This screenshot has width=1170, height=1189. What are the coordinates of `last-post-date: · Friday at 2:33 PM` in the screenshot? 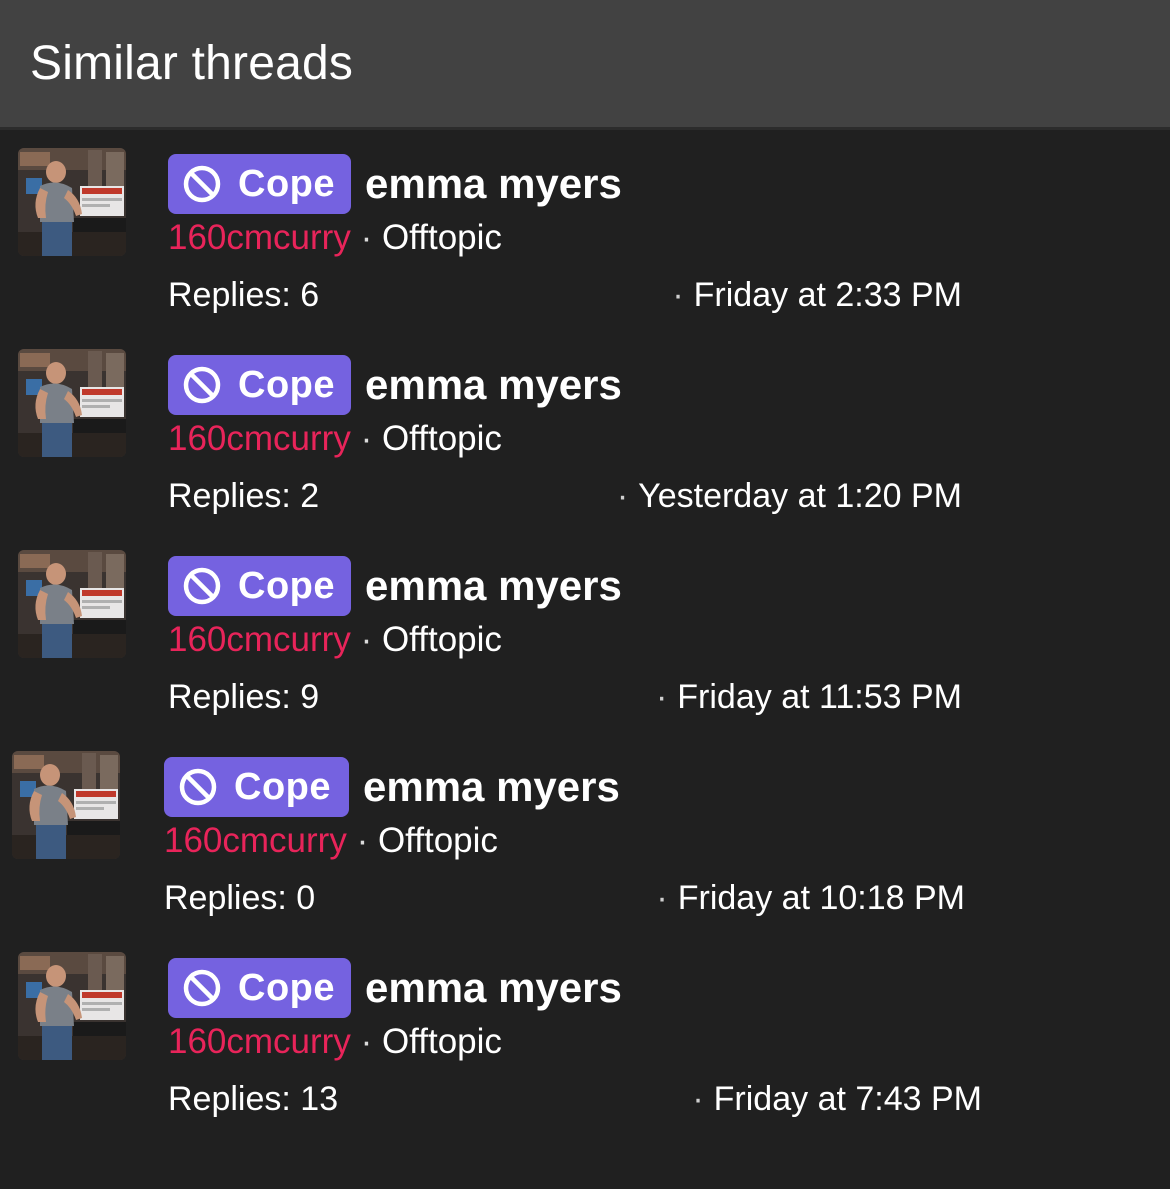 It's located at (817, 295).